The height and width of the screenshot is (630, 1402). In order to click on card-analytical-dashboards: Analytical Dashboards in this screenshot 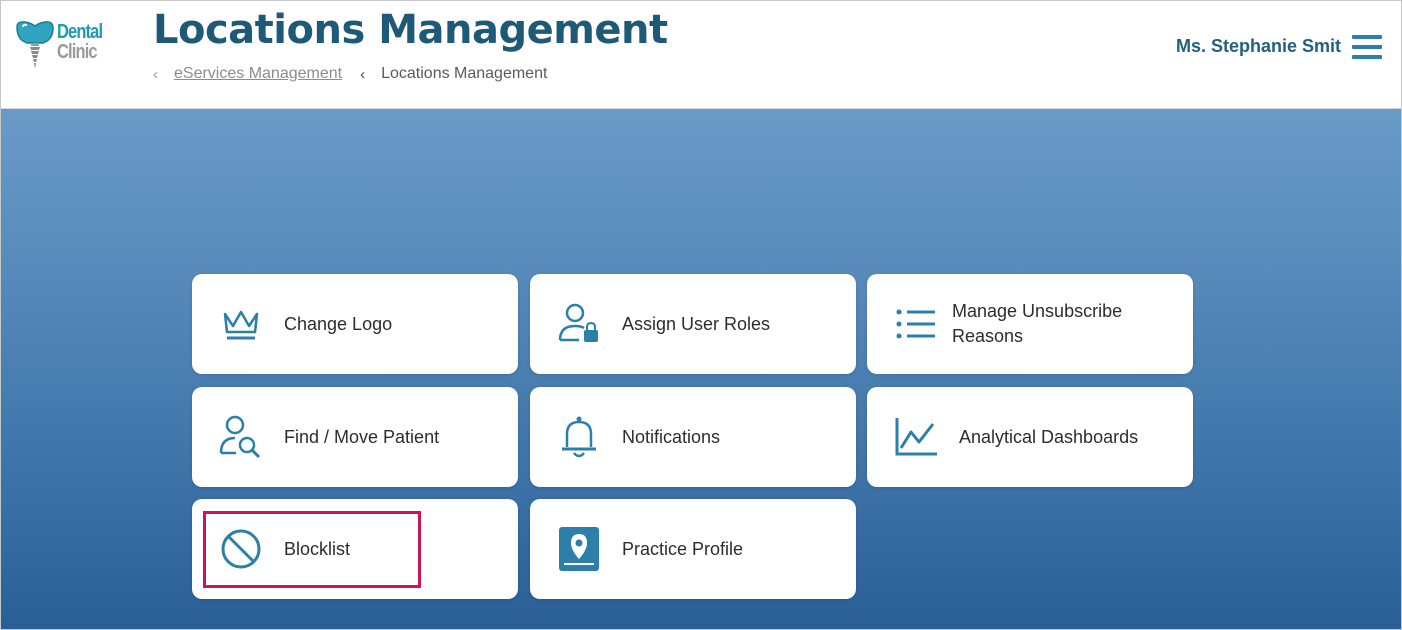, I will do `click(1030, 437)`.